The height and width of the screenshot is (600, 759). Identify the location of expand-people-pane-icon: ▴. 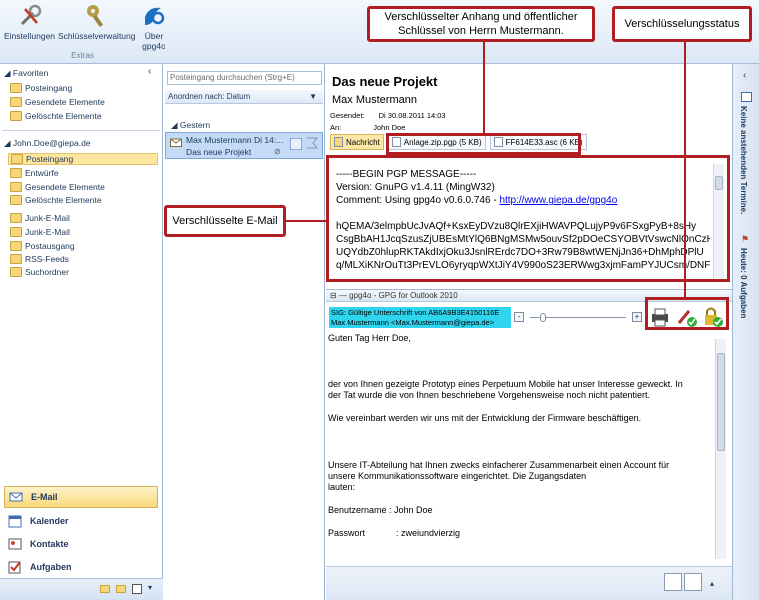
(712, 583).